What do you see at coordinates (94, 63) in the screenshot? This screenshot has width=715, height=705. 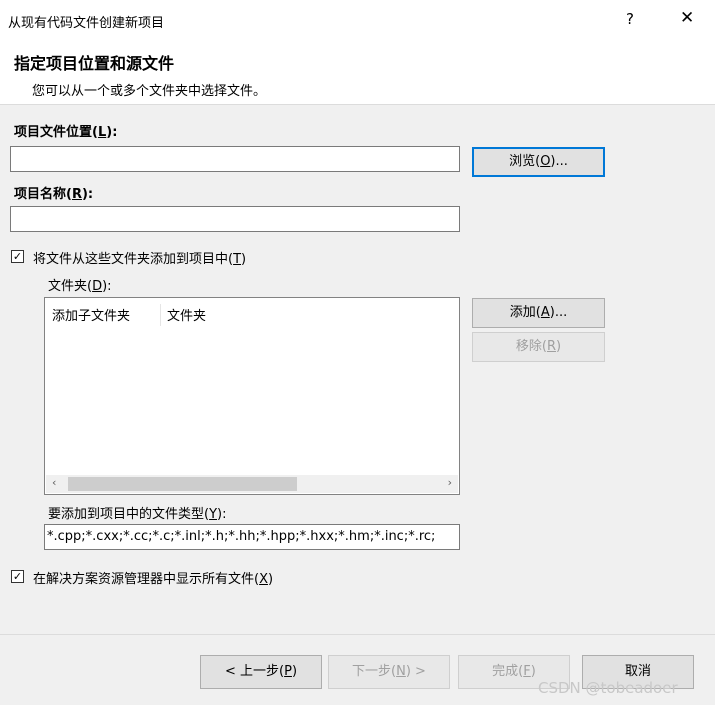 I see `page-title: 指定项目位置和源文件` at bounding box center [94, 63].